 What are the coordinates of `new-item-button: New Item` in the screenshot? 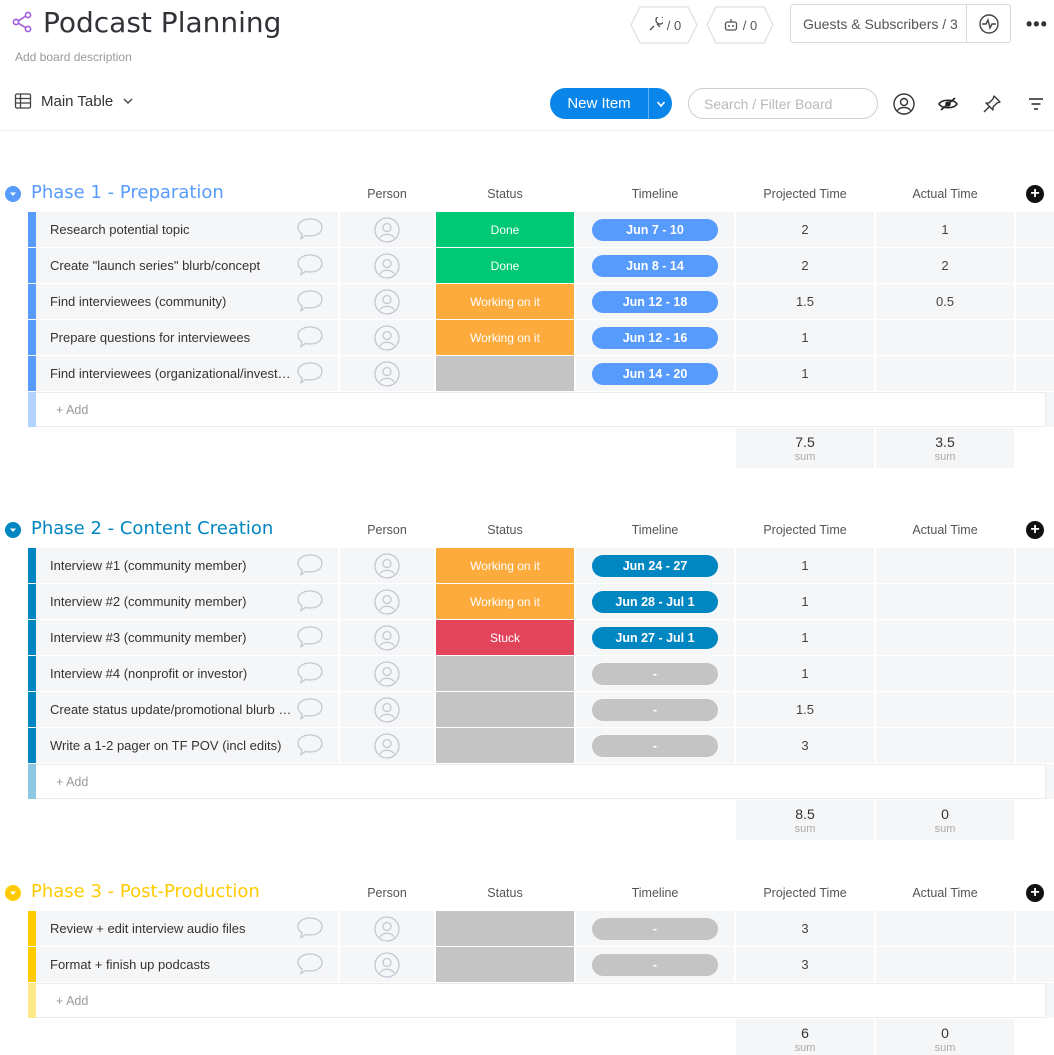 It's located at (611, 103).